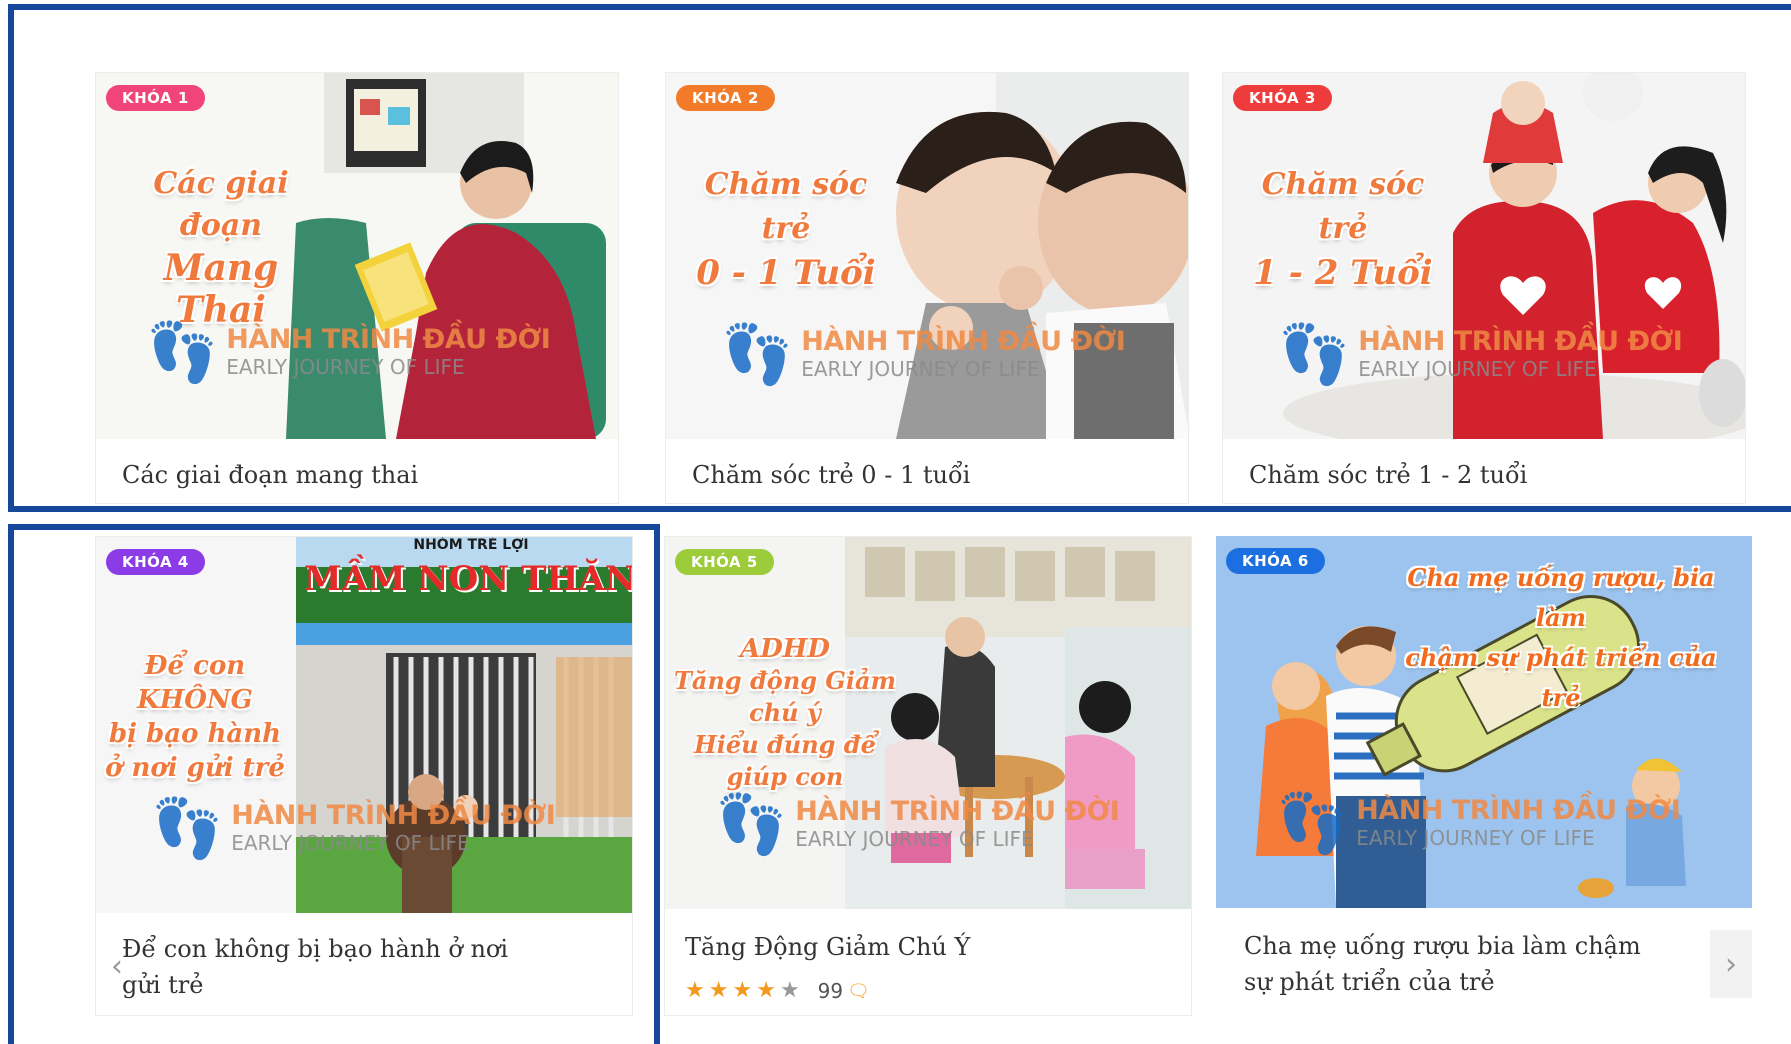 This screenshot has width=1791, height=1044. What do you see at coordinates (1388, 475) in the screenshot?
I see `course-title: Chăm sóc trẻ 1 - 2 tuổi` at bounding box center [1388, 475].